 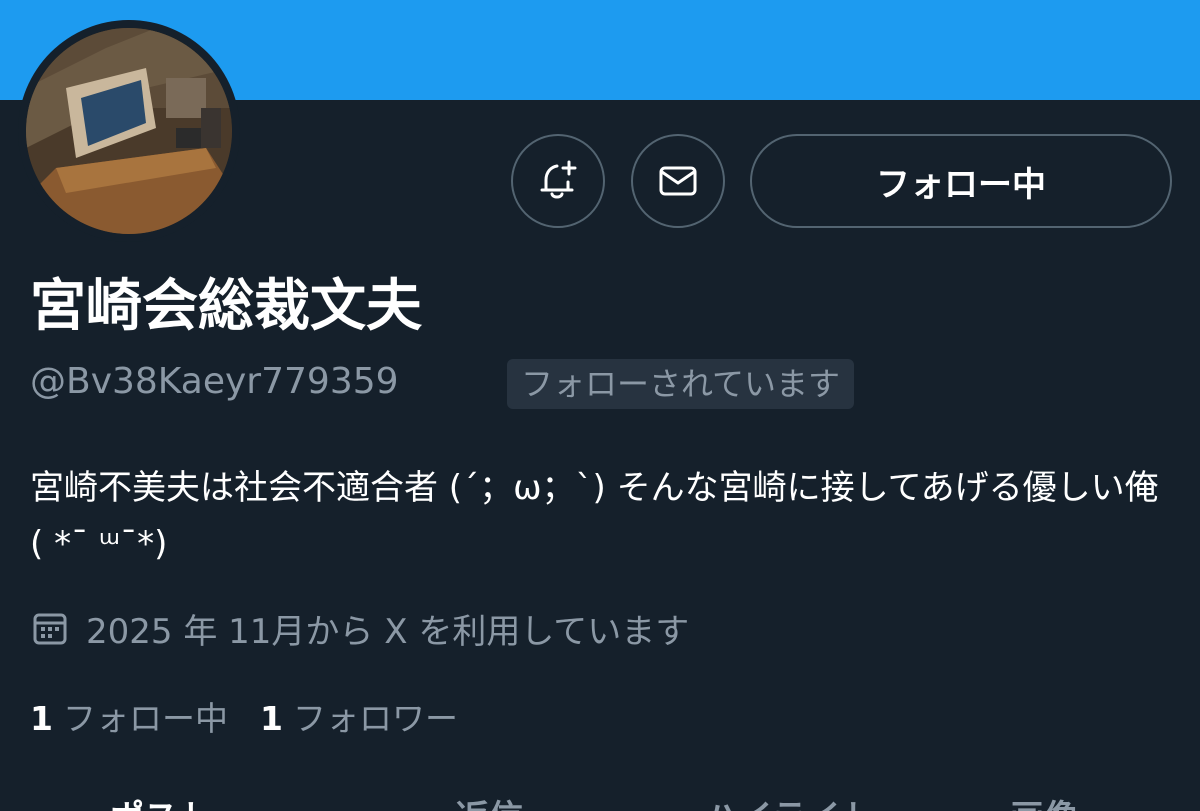 I want to click on message-button, so click(x=678, y=181).